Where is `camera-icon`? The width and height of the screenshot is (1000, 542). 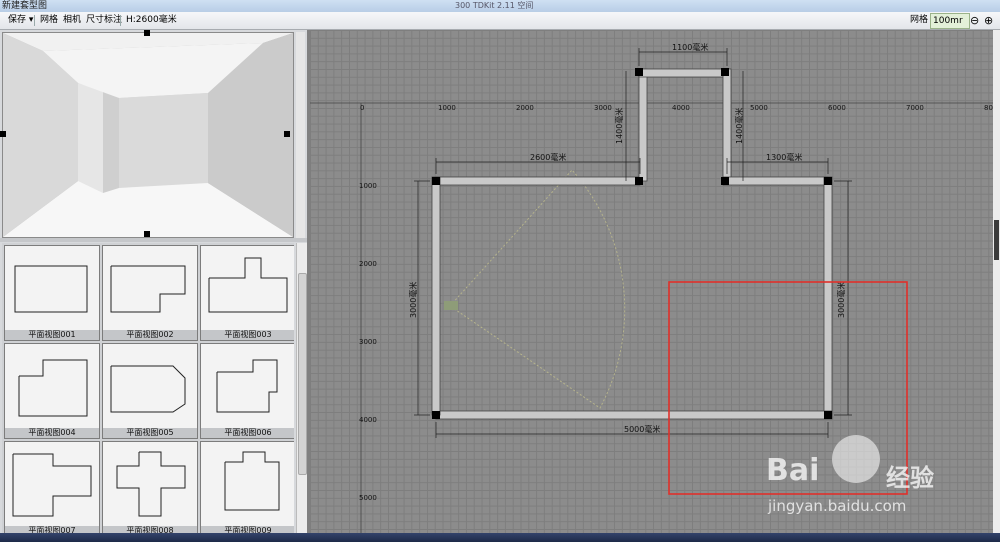 camera-icon is located at coordinates (451, 305).